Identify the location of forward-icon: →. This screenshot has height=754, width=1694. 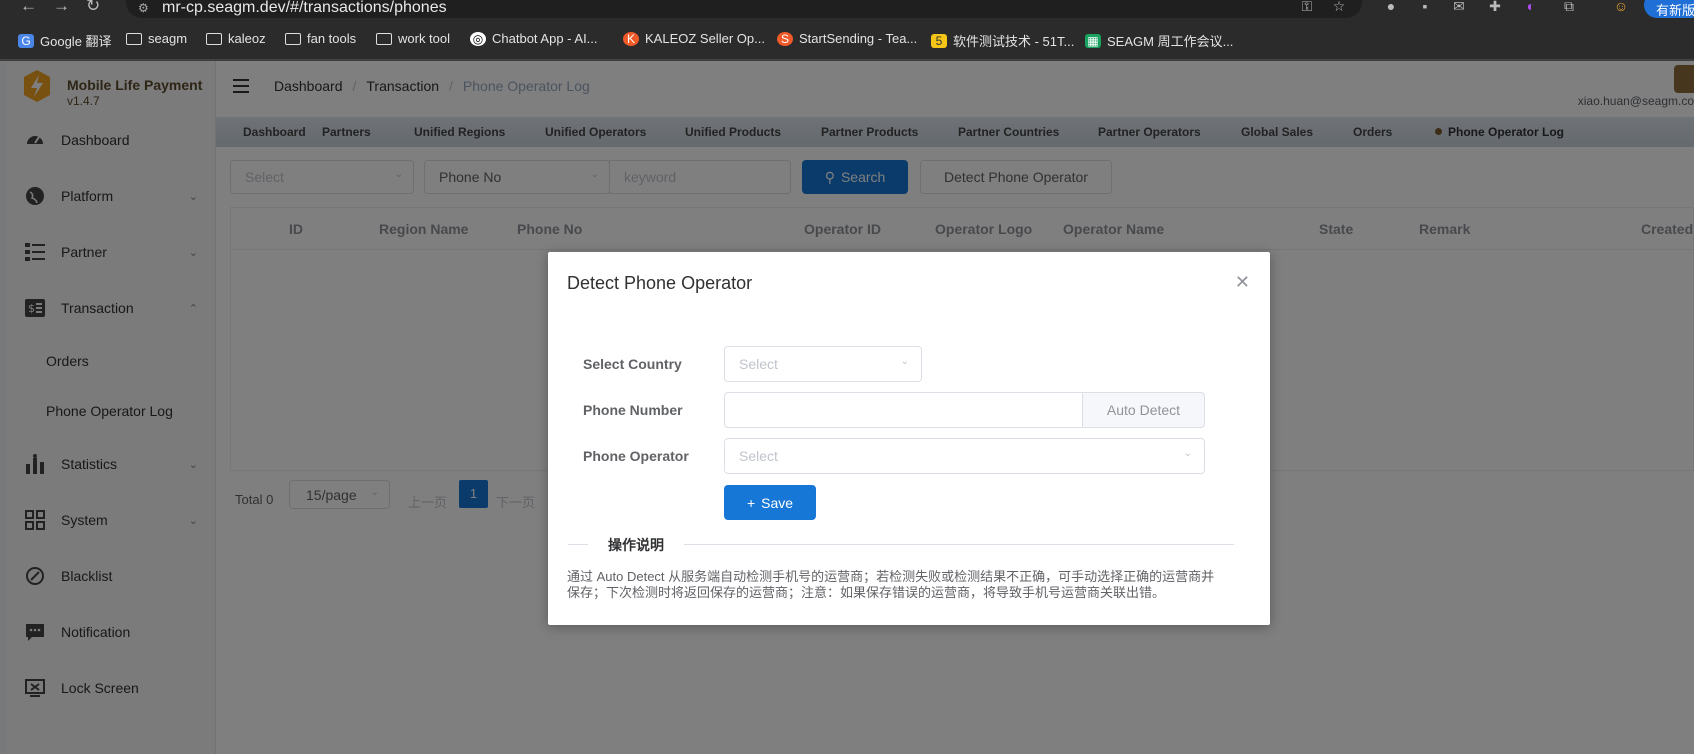
(61, 8).